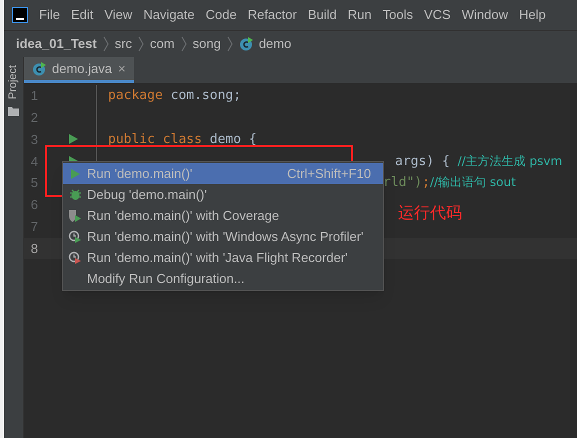  Describe the element at coordinates (218, 257) in the screenshot. I see `menu-item-label: Run 'demo.main()' with 'Java Flight Recorder'` at that location.